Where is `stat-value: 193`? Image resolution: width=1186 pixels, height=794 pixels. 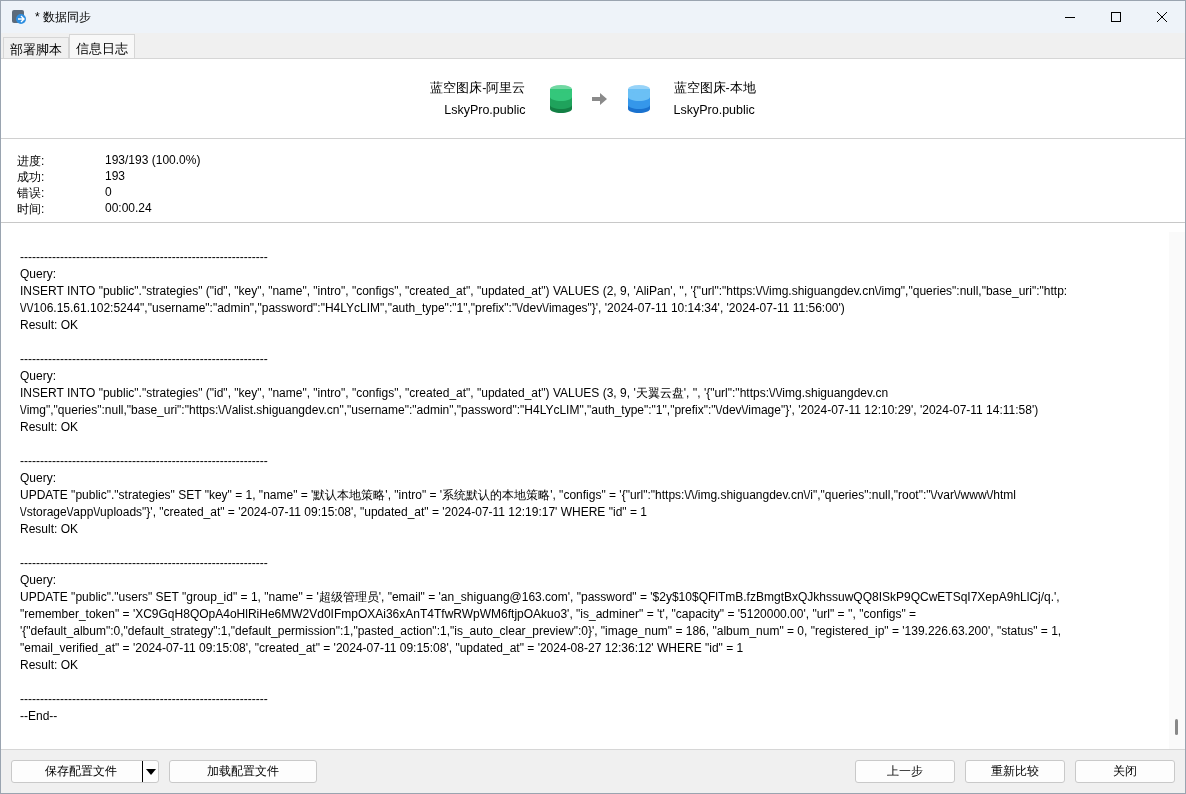 stat-value: 193 is located at coordinates (116, 177).